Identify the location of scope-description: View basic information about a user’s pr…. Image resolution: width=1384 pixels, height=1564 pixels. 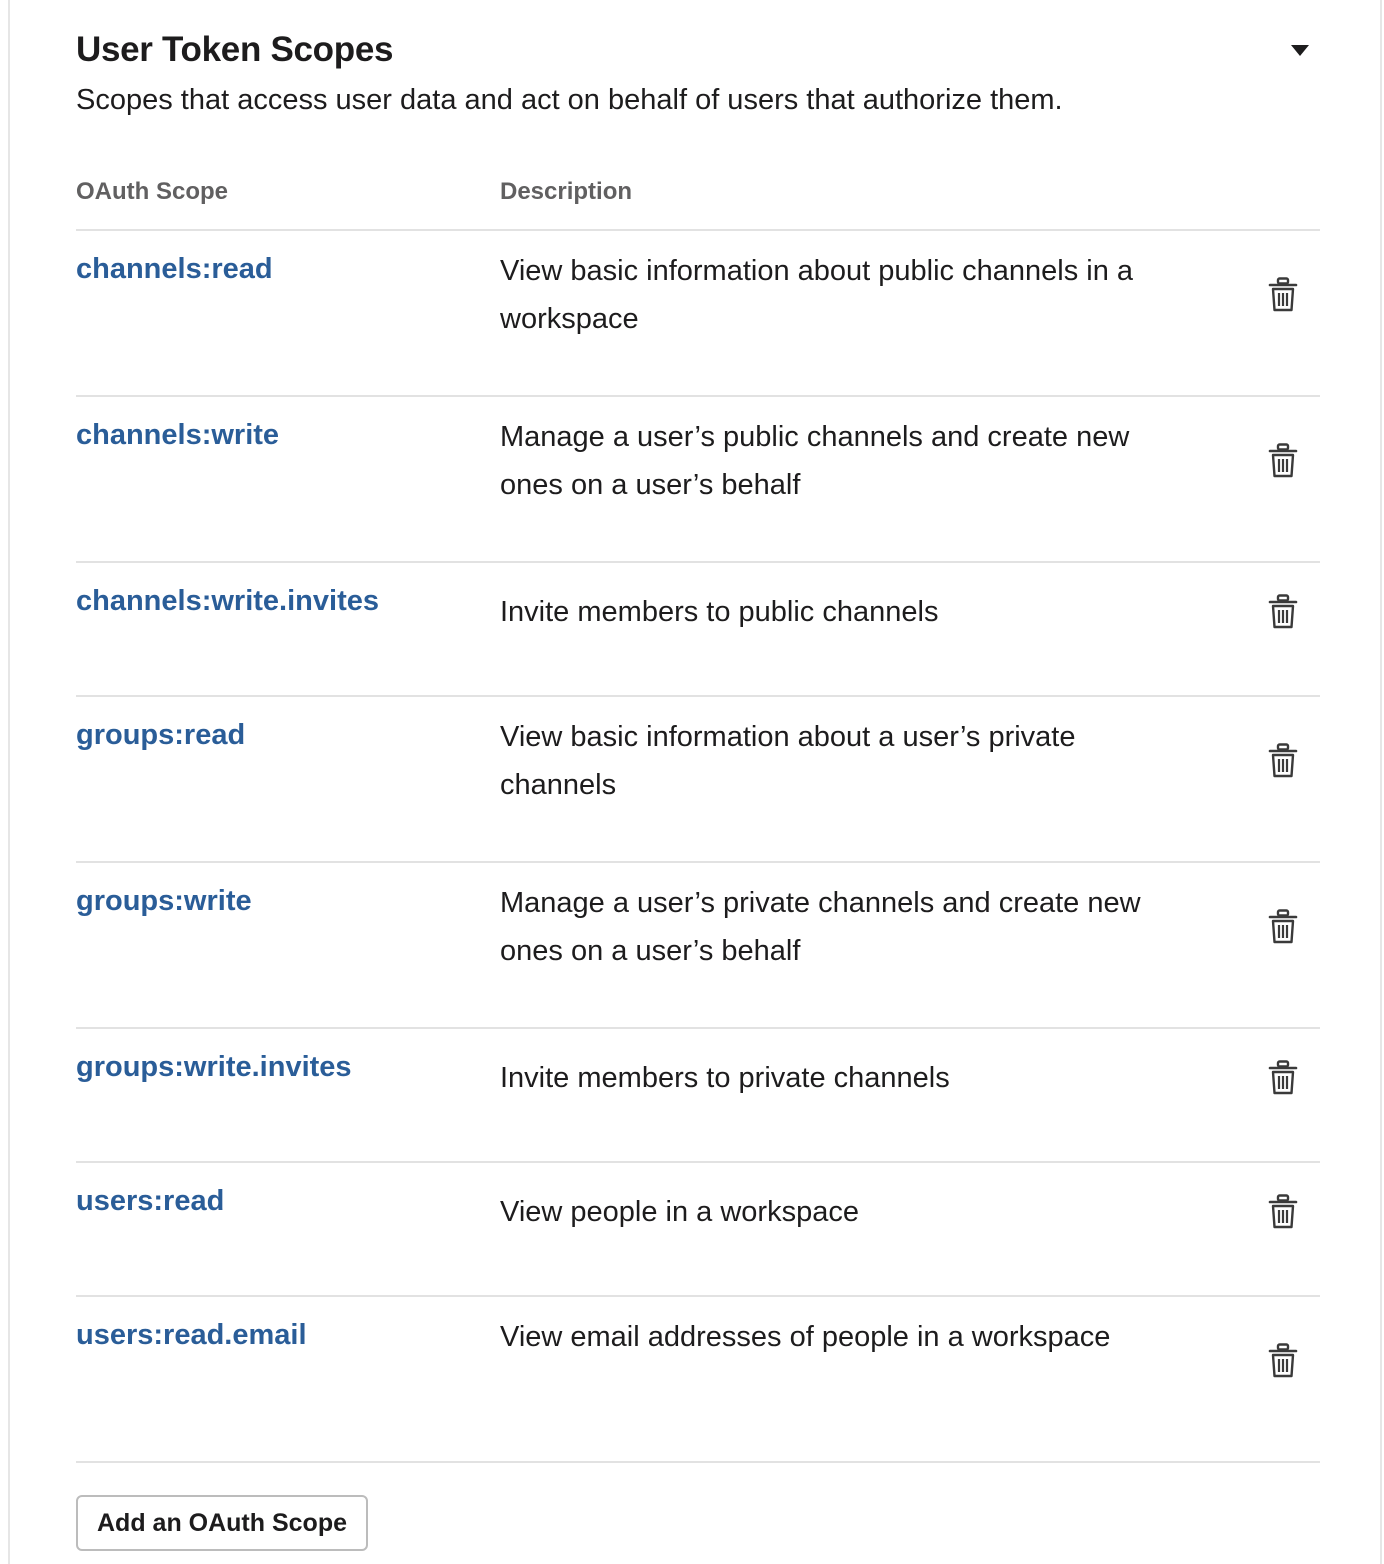
(788, 761).